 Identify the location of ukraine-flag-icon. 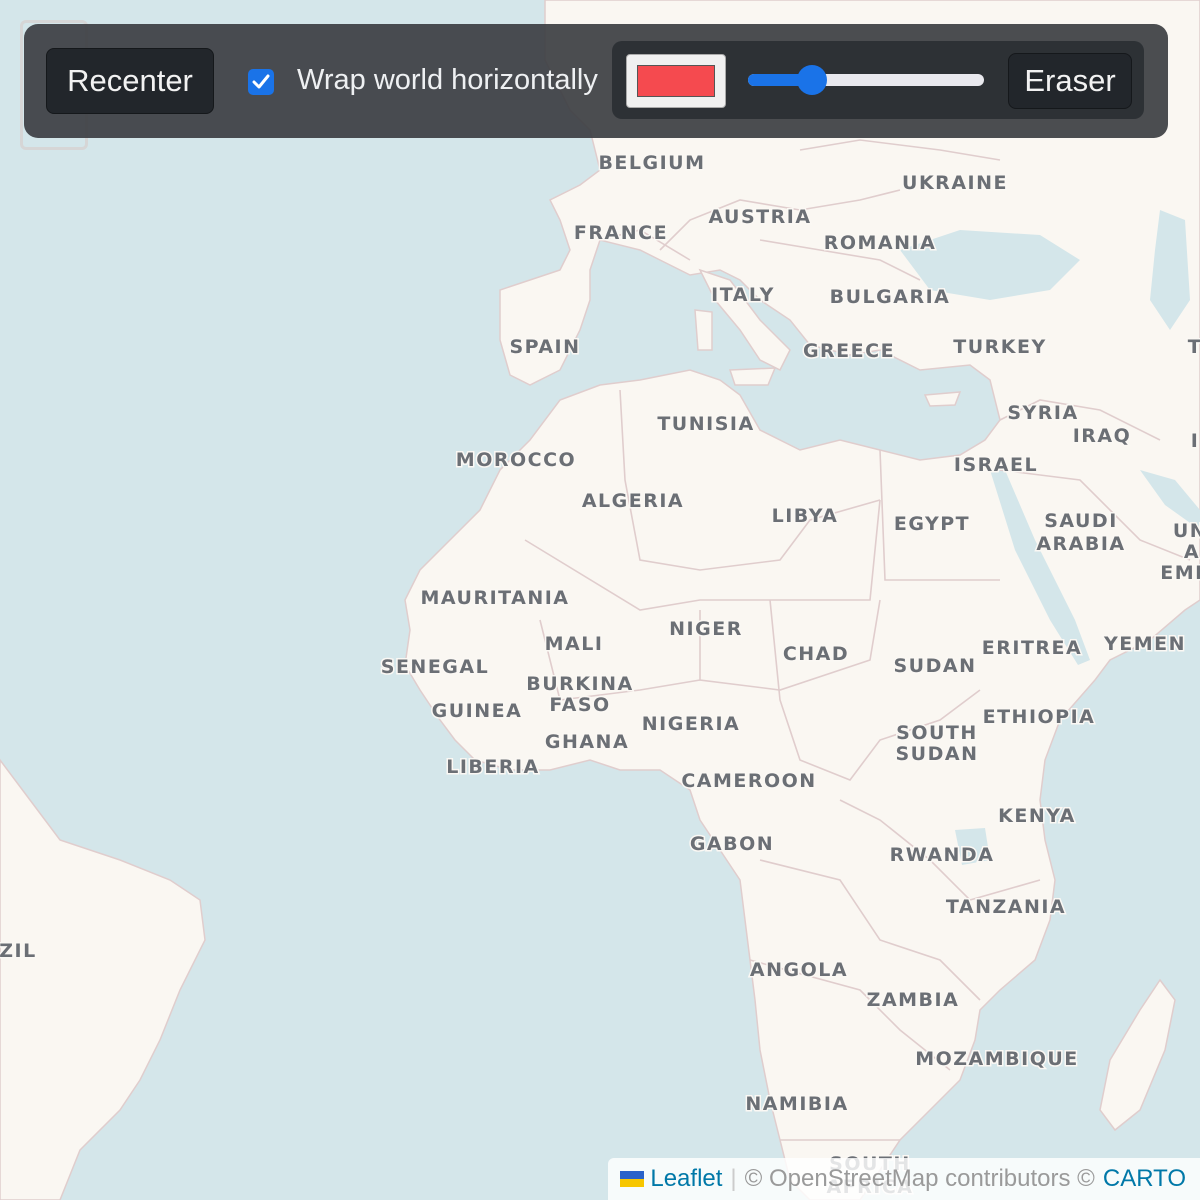
(632, 1179).